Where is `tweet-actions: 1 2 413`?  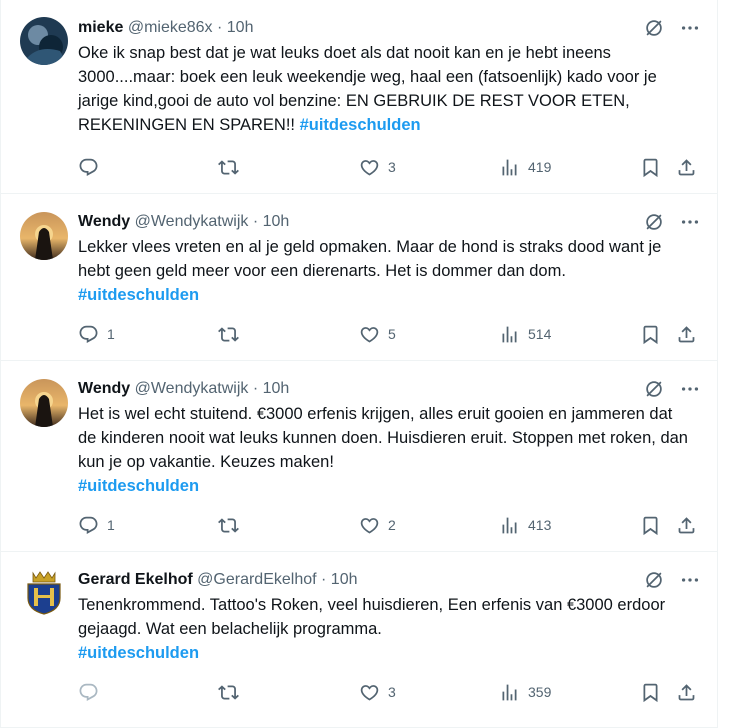 tweet-actions: 1 2 413 is located at coordinates (388, 525).